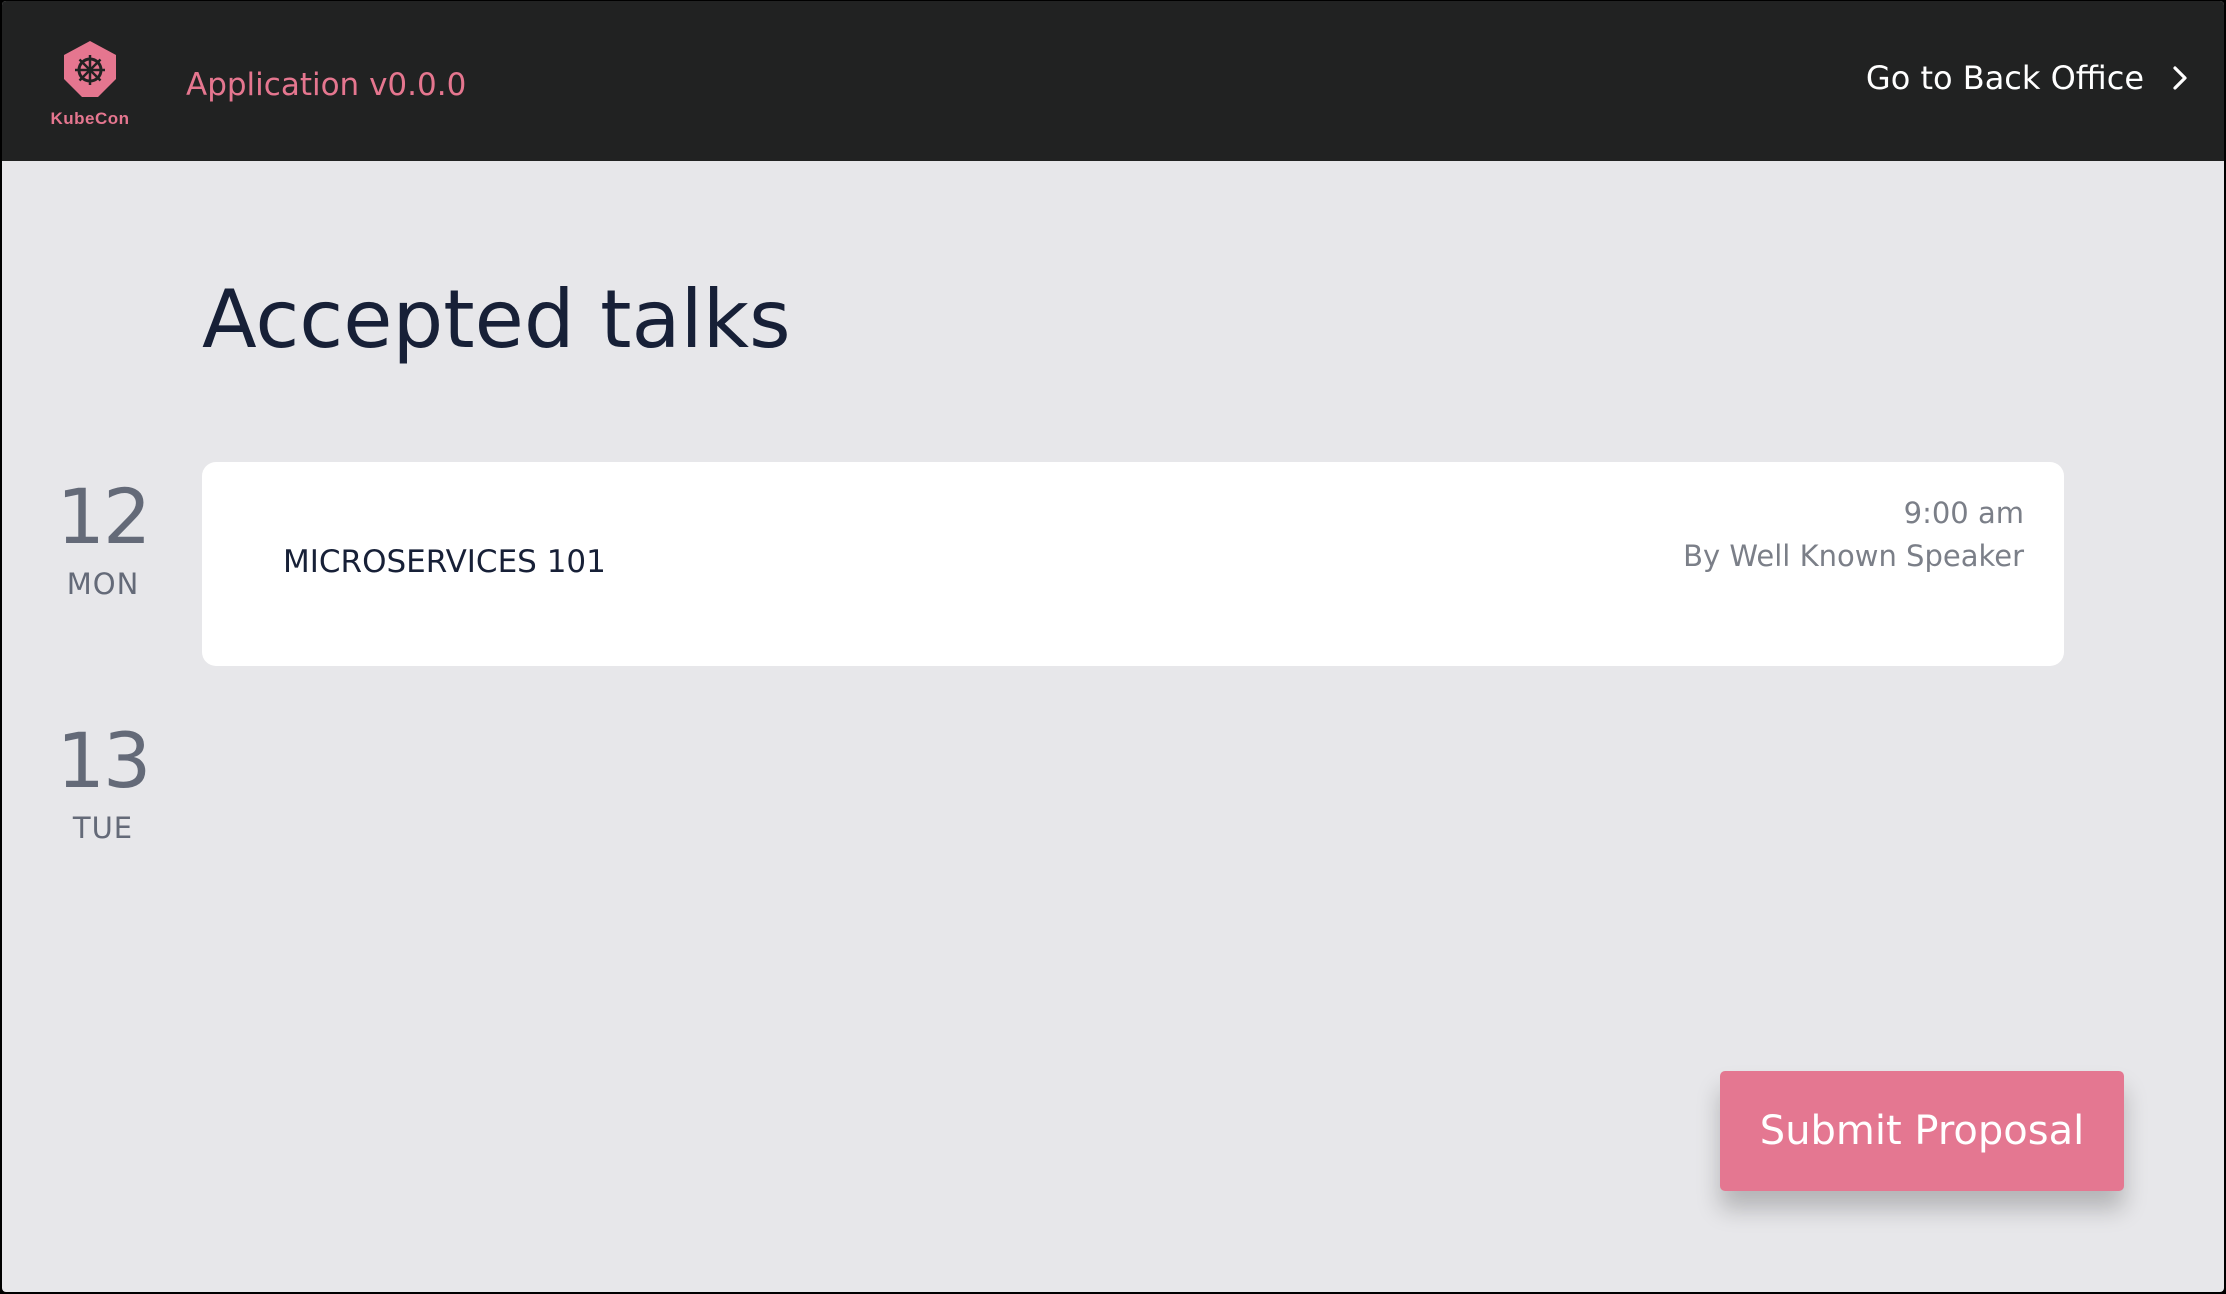 This screenshot has width=2226, height=1294. What do you see at coordinates (326, 85) in the screenshot?
I see `app-version: Application v0.0.0` at bounding box center [326, 85].